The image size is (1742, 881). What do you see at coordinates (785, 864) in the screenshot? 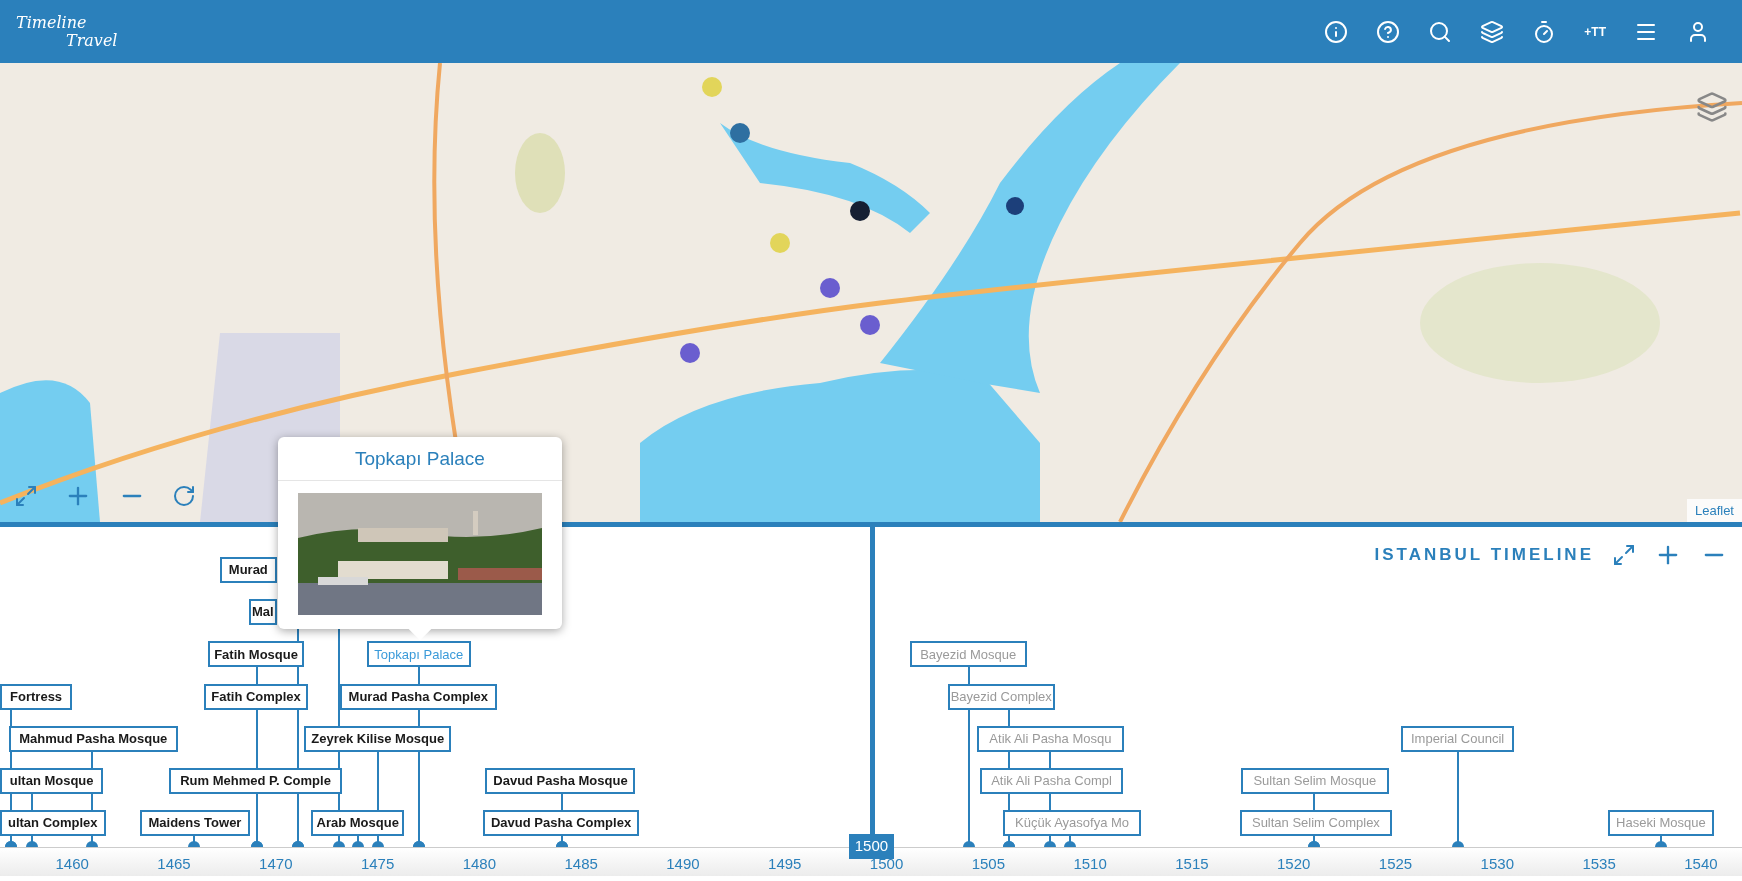
I see `year-label: 1495` at bounding box center [785, 864].